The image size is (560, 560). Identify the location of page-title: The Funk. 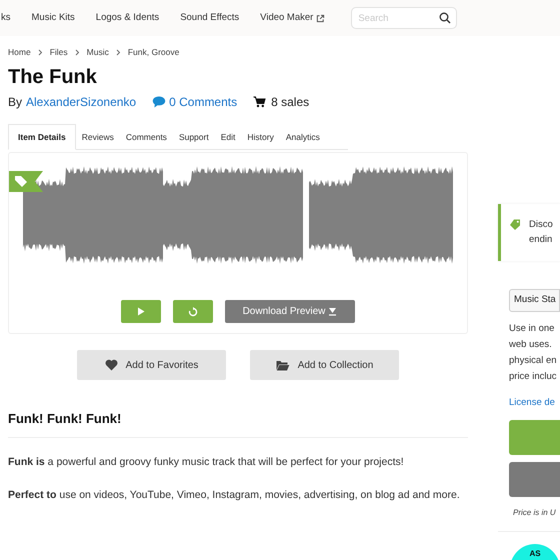
(53, 77).